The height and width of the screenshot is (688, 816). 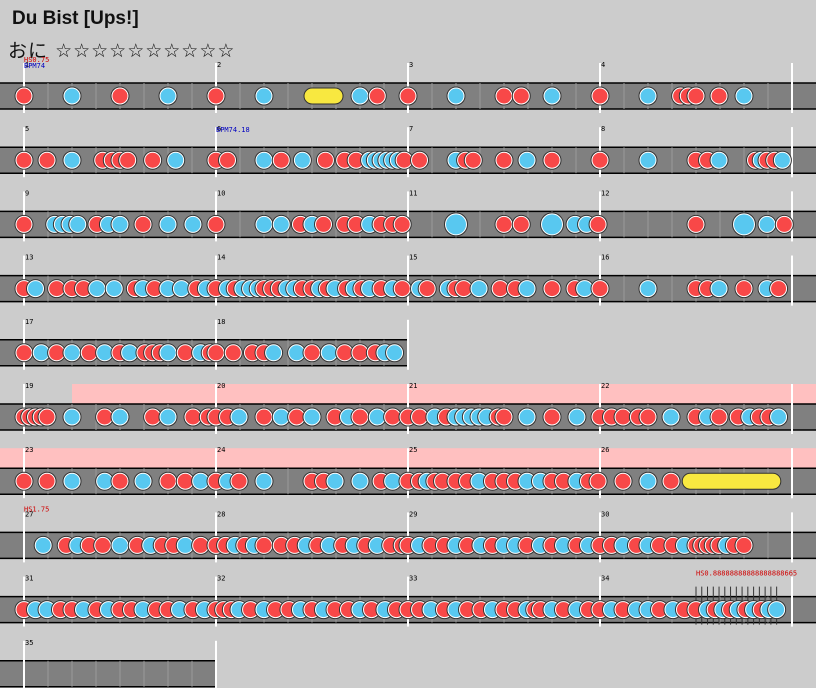 I want to click on gogo-section, so click(x=444, y=394).